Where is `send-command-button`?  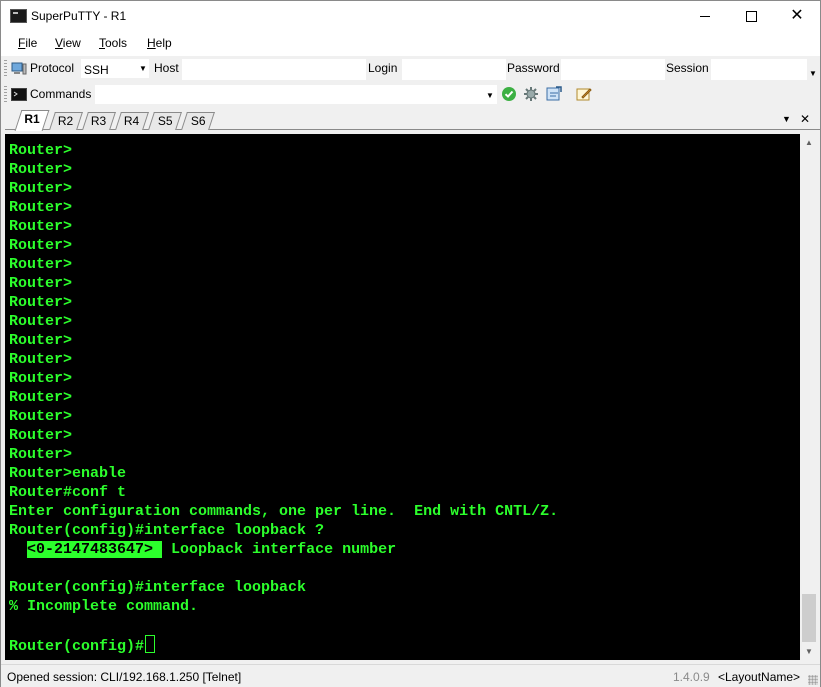
send-command-button is located at coordinates (509, 94).